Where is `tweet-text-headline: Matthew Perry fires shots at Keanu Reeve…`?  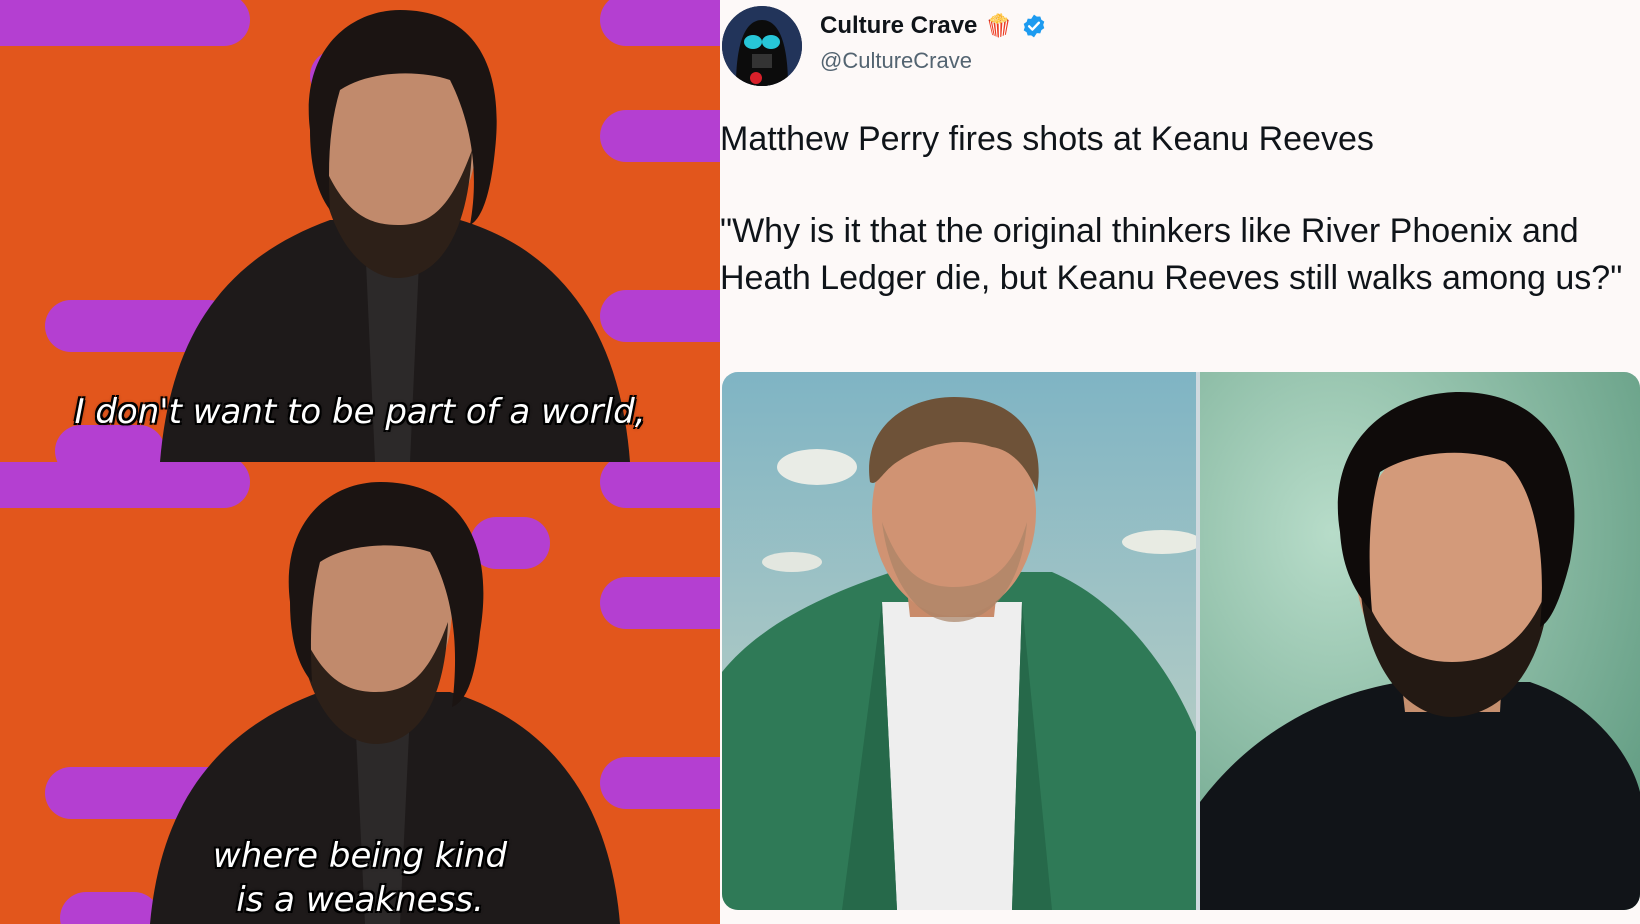
tweet-text-headline: Matthew Perry fires shots at Keanu Reeve… is located at coordinates (1047, 139).